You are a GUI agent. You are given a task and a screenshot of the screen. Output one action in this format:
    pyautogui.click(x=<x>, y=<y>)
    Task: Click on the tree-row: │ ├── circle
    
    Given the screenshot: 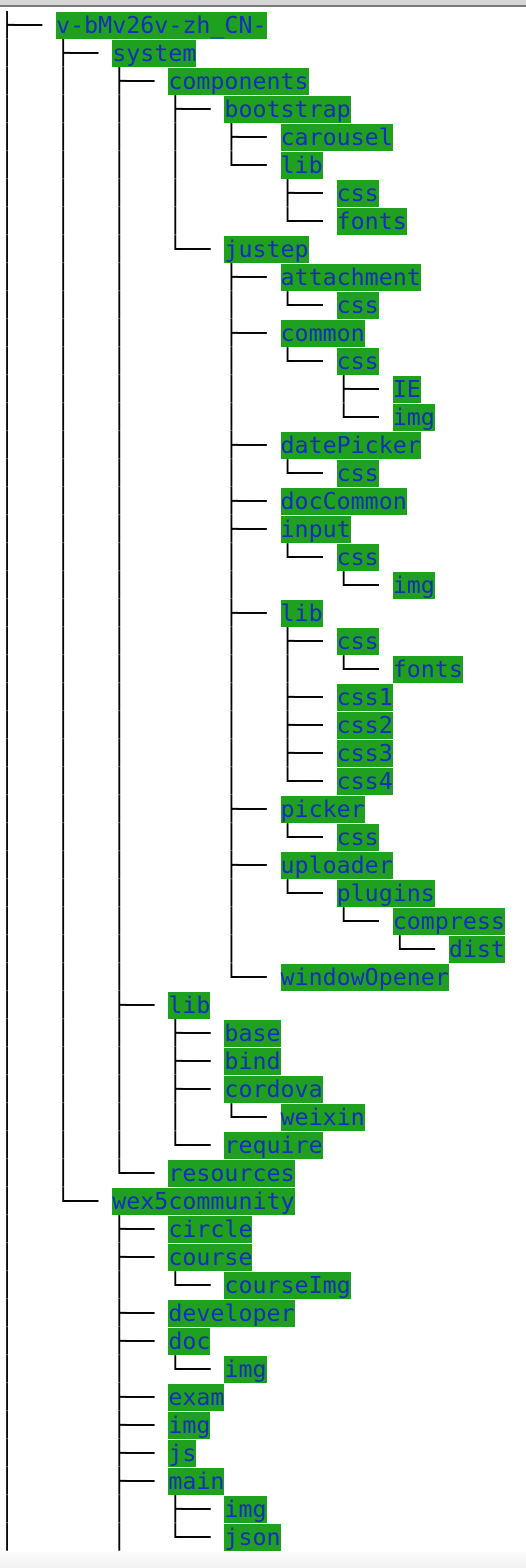 What is the action you would take?
    pyautogui.click(x=252, y=1230)
    